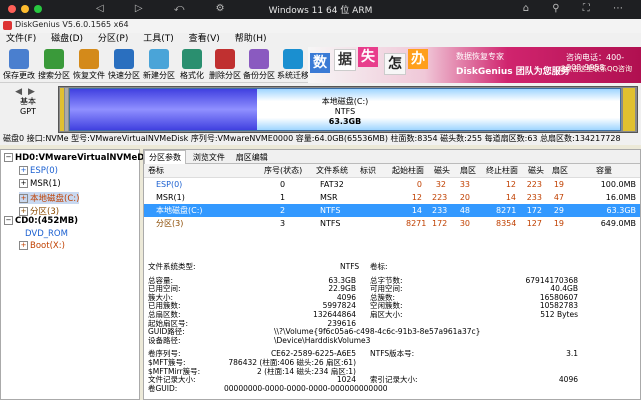  Describe the element at coordinates (464, 210) in the screenshot. I see `cell-start-sector: 48` at that location.